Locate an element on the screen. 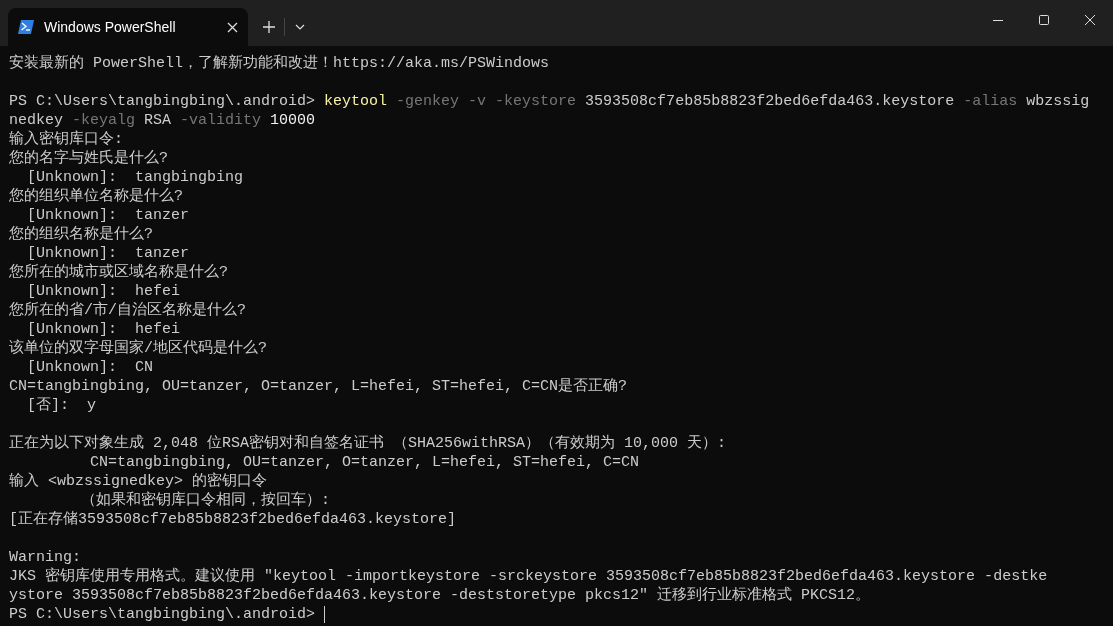 The height and width of the screenshot is (626, 1113). terminal-line: 安装最新的 PowerShell，了解新功能和改进！https://aka.ms/PSWindows is located at coordinates (279, 63).